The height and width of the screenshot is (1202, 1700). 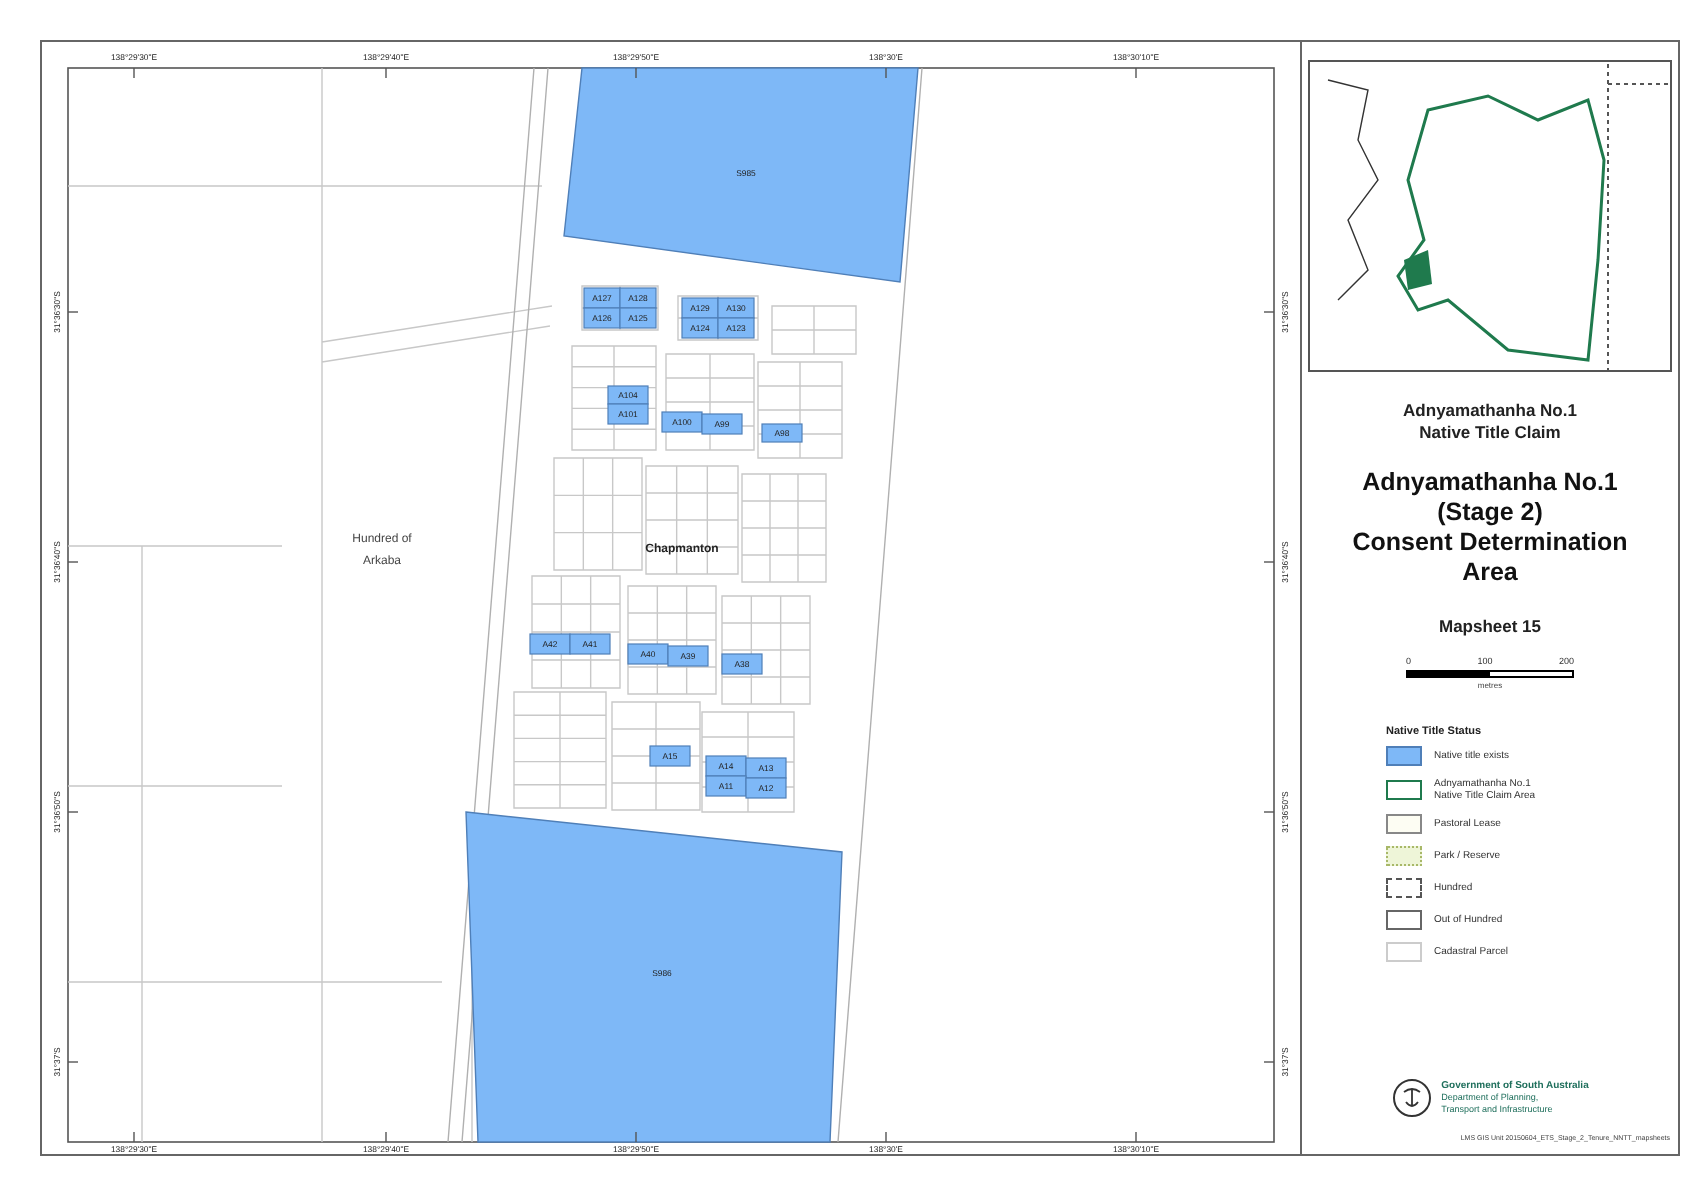 I want to click on map-title: Area, so click(x=1490, y=573).